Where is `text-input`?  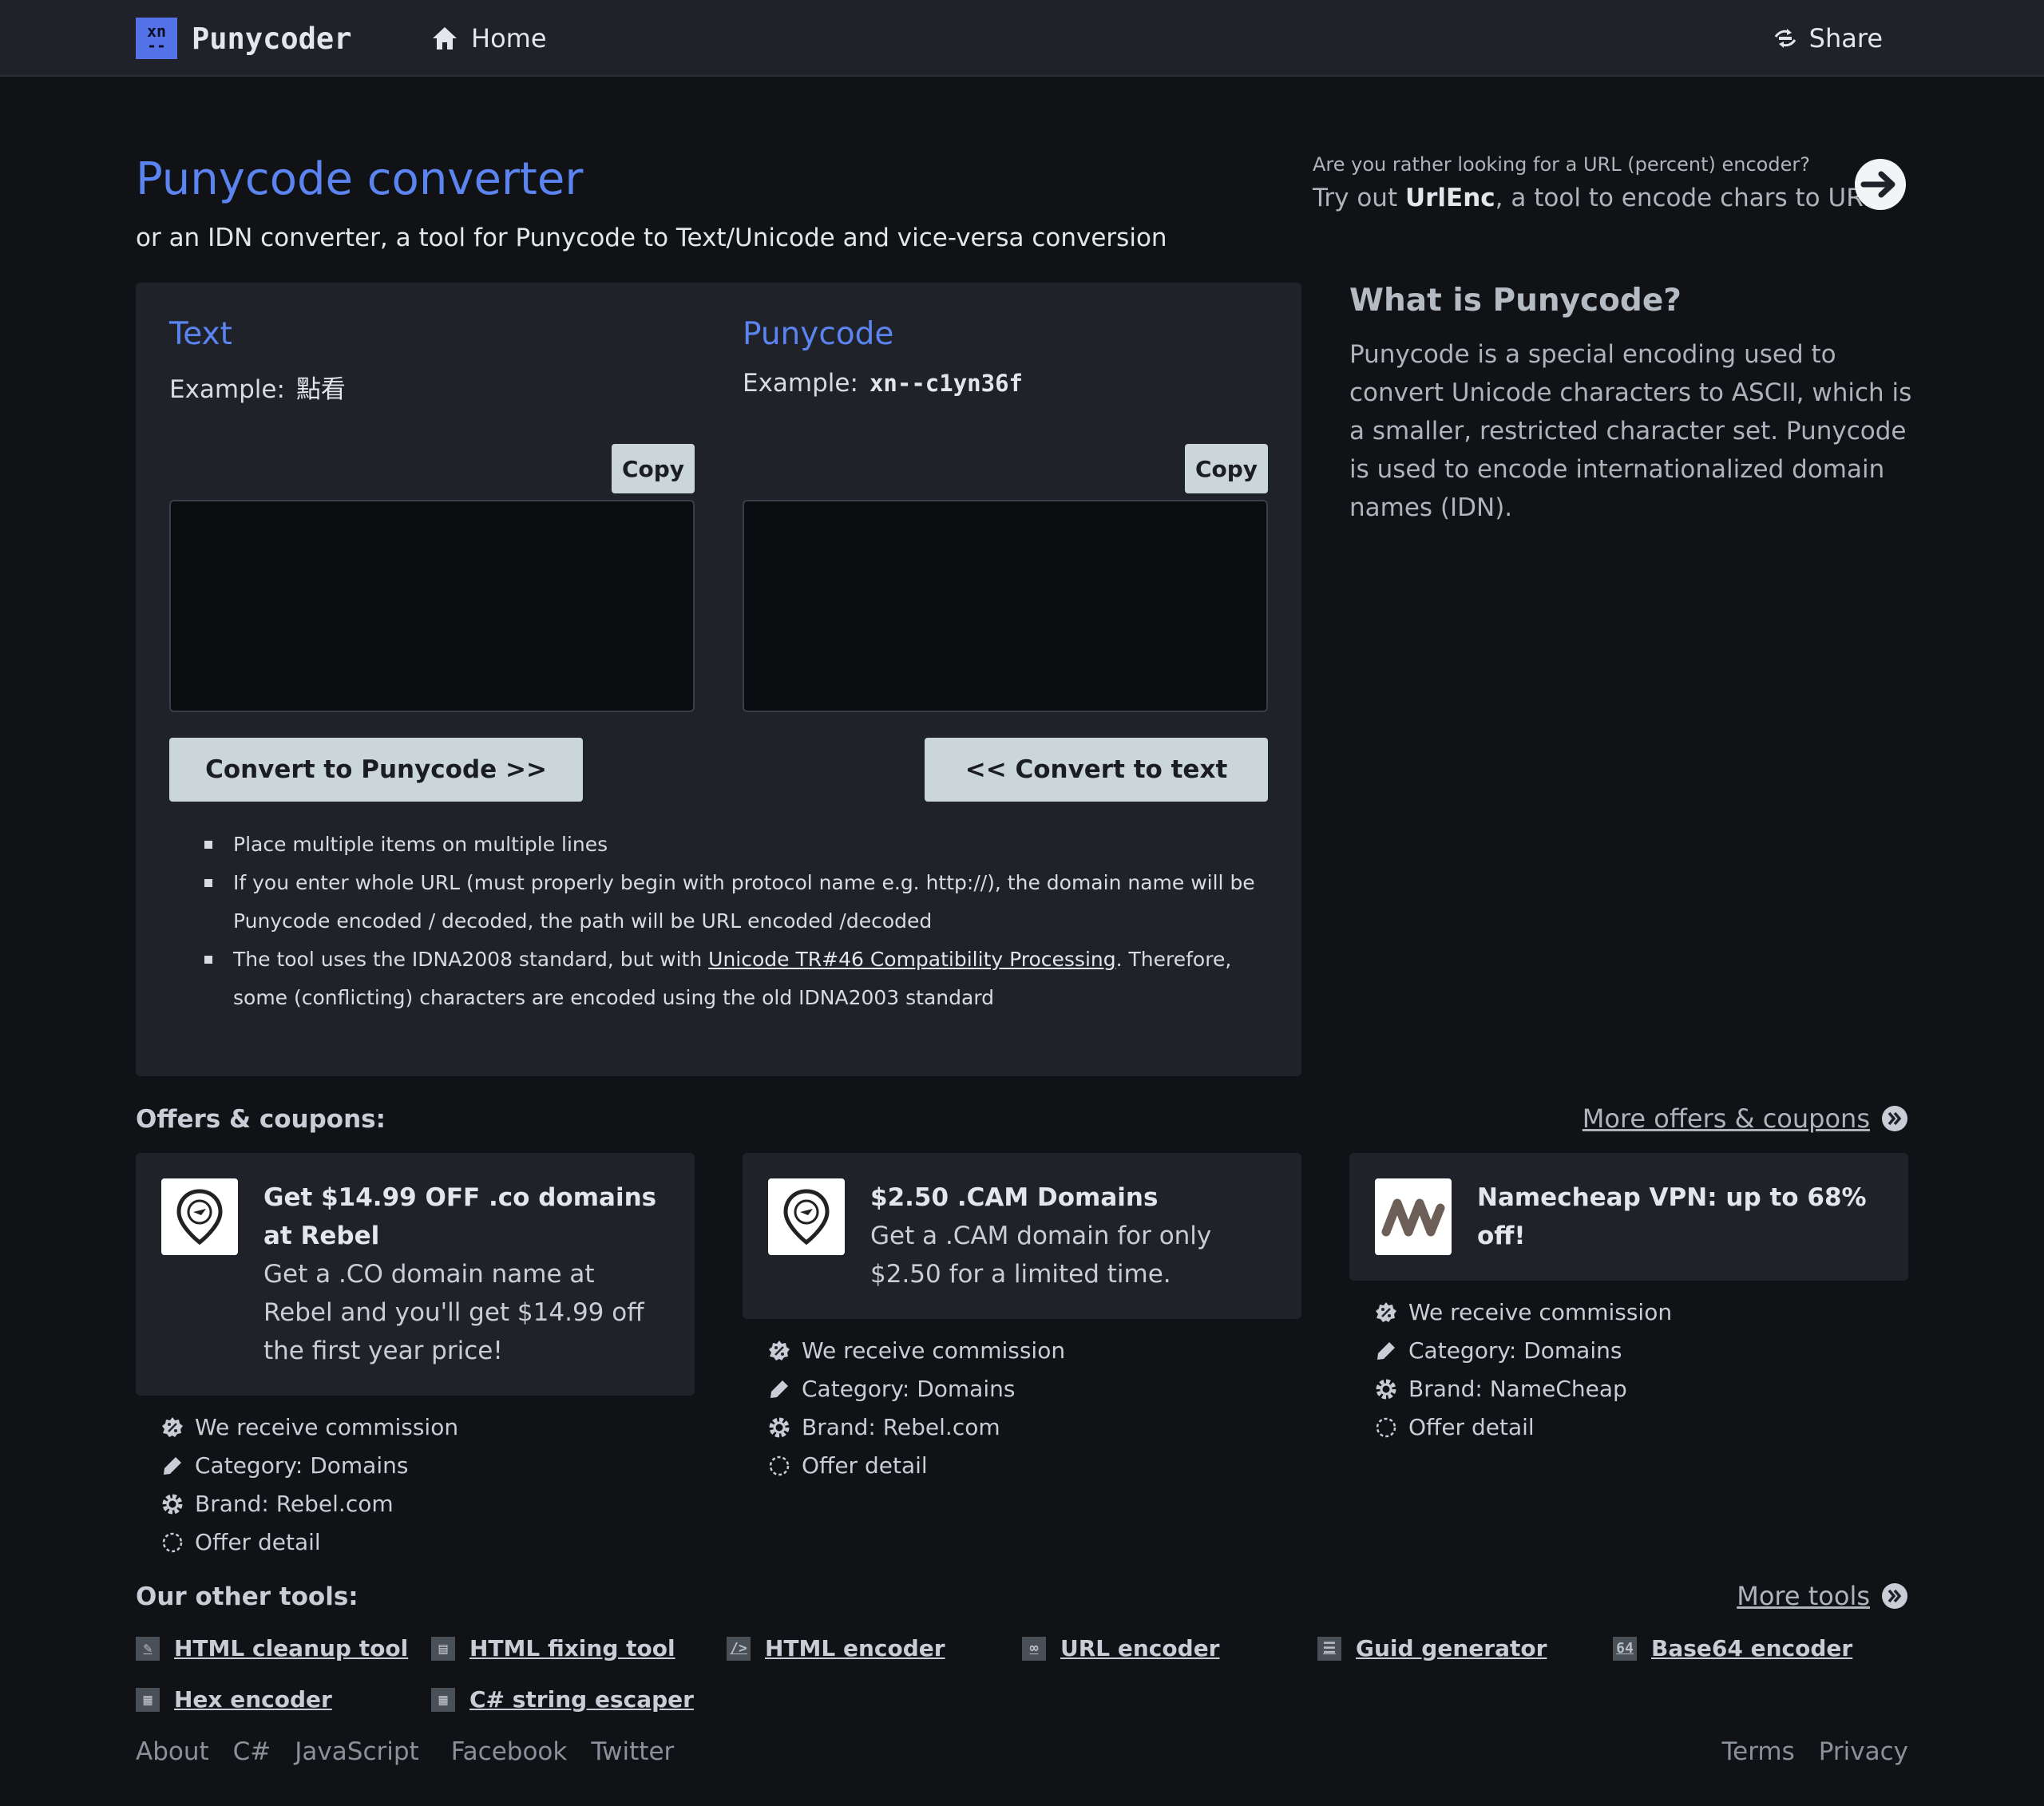 text-input is located at coordinates (432, 606).